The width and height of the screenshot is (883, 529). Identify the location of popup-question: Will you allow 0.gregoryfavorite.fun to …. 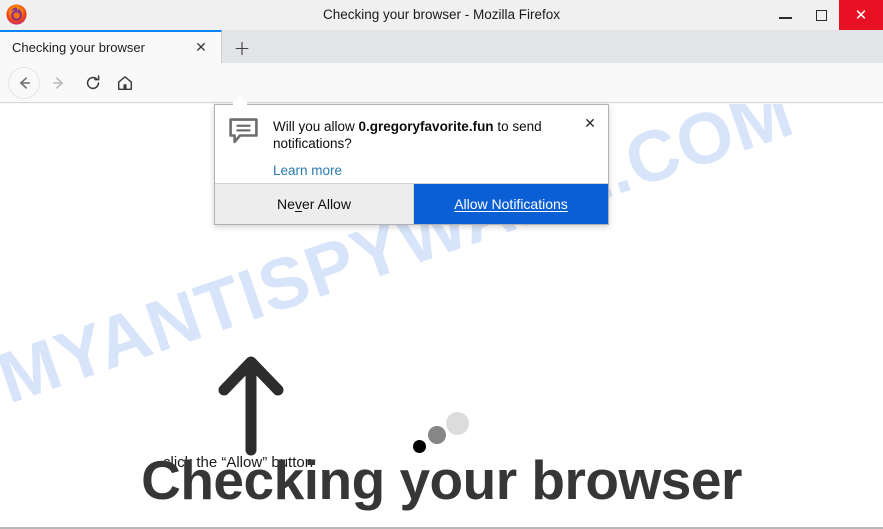
(415, 135).